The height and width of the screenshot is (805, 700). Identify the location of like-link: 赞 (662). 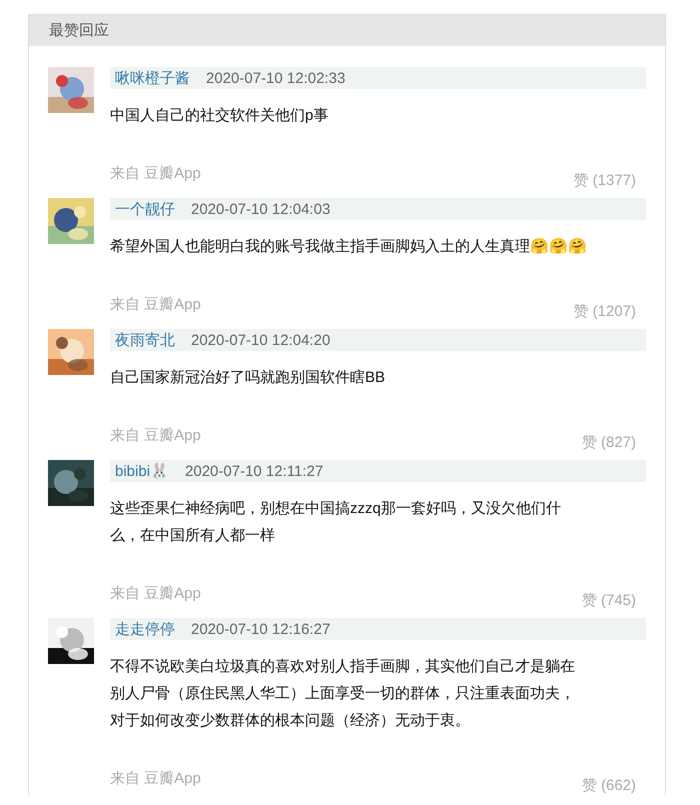
(609, 785).